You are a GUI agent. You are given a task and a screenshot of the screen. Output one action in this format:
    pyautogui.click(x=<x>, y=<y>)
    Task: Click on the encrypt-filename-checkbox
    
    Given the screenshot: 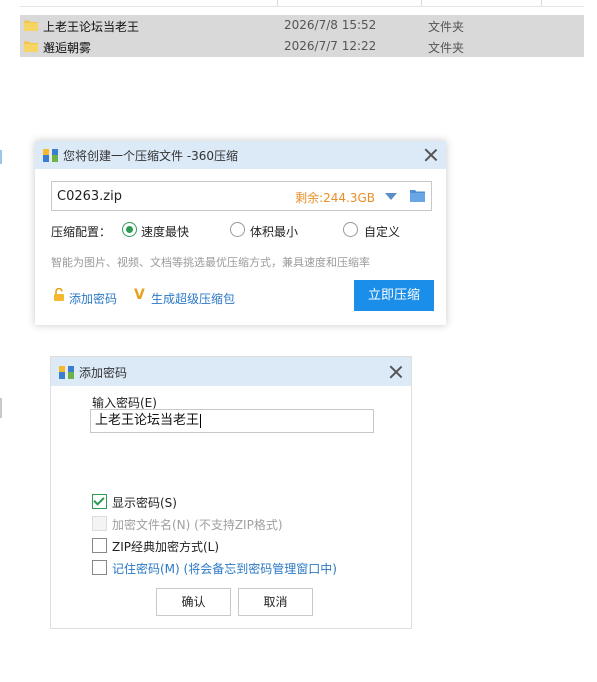 What is the action you would take?
    pyautogui.click(x=99, y=523)
    